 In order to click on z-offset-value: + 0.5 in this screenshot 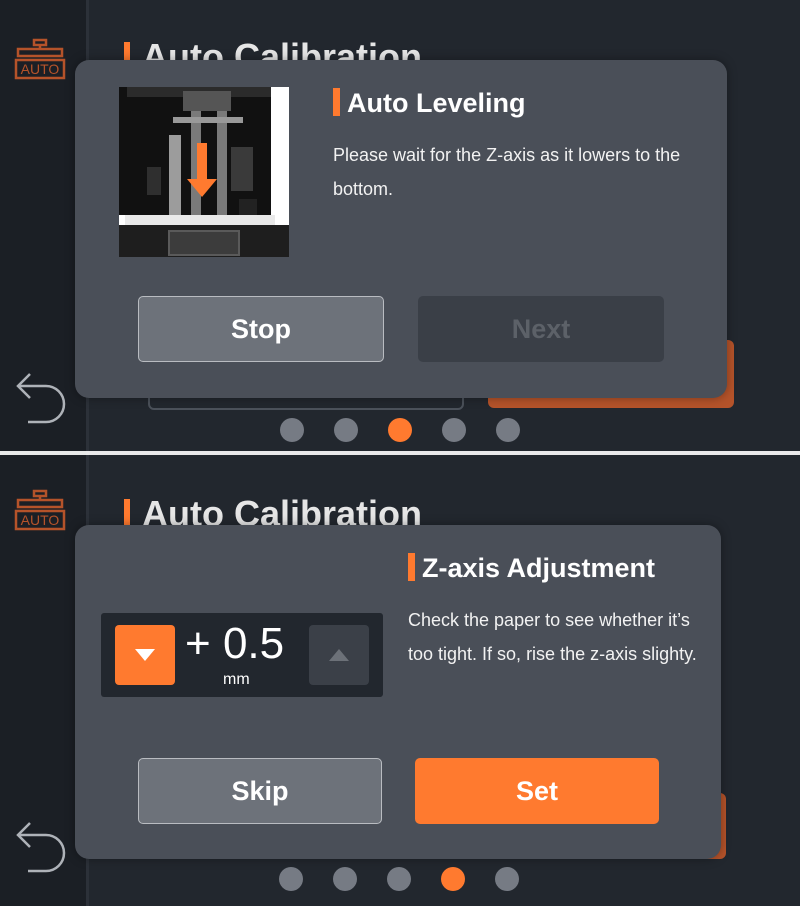, I will do `click(235, 643)`.